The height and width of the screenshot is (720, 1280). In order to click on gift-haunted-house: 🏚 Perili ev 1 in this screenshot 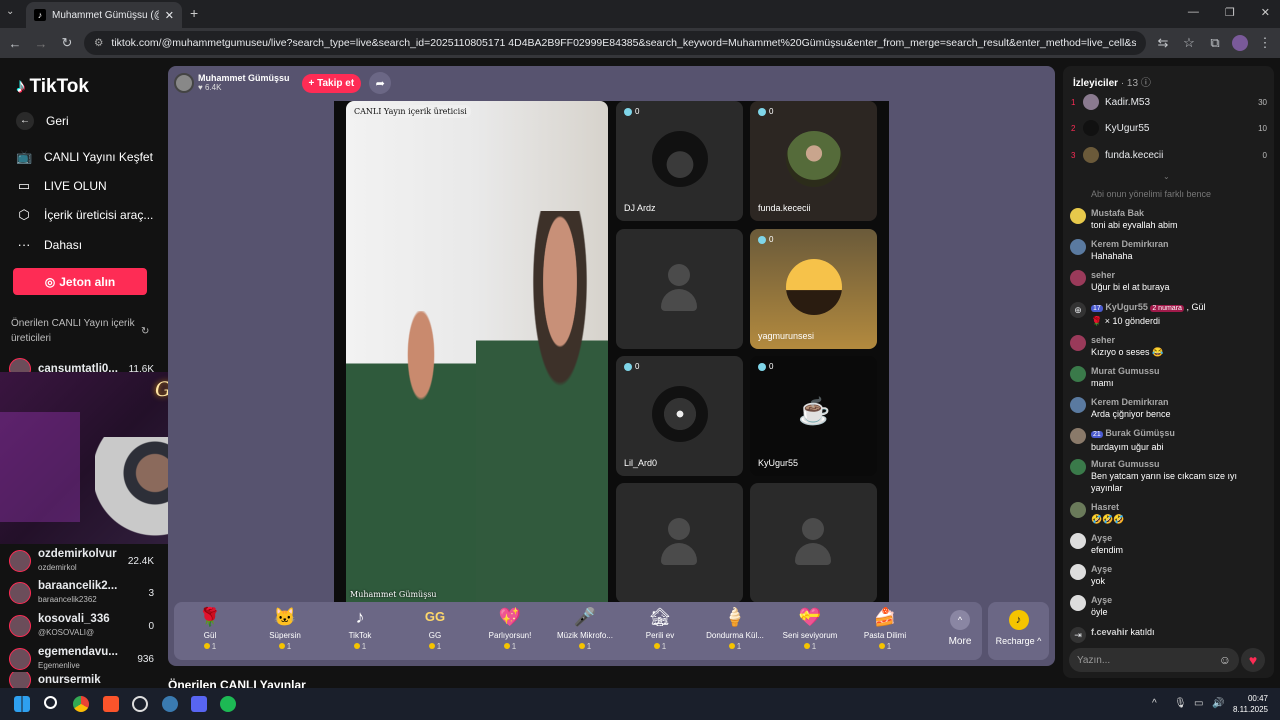, I will do `click(660, 632)`.